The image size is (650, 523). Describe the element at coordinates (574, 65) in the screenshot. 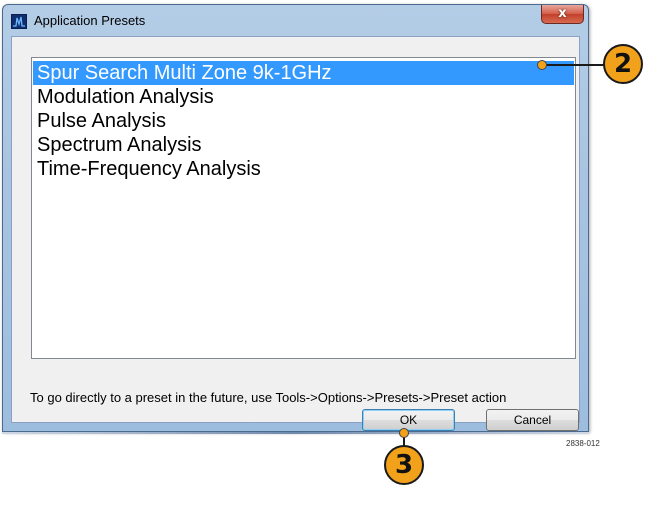

I see `callout-2-leader` at that location.